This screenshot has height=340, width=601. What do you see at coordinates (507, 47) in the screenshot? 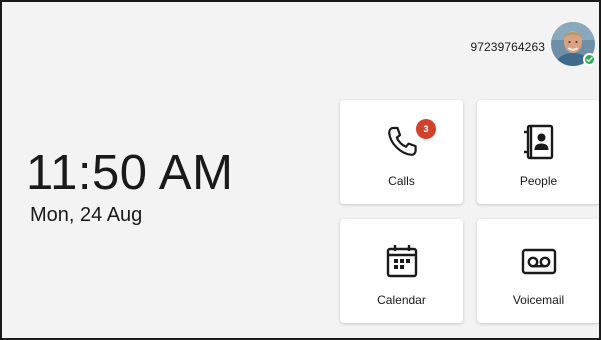
I see `user-phone-number: 97239764263` at bounding box center [507, 47].